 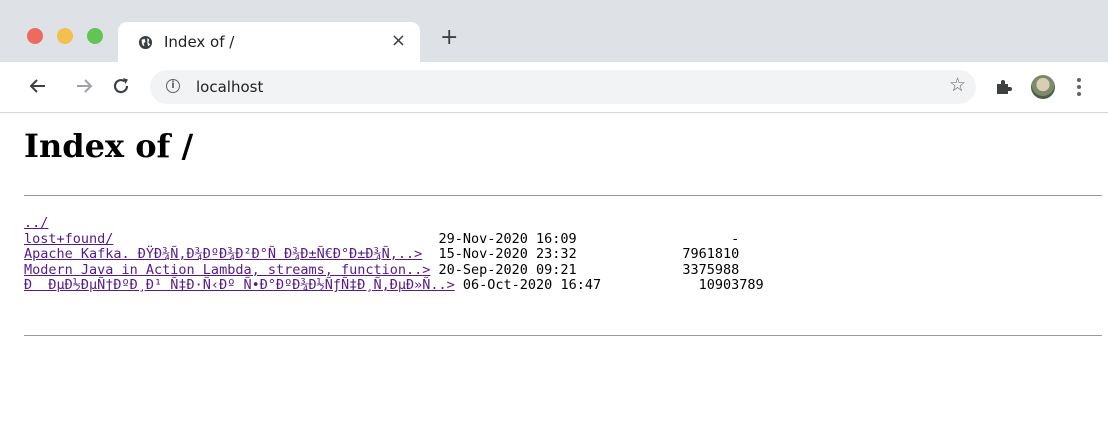 I want to click on puzzle-icon, so click(x=1003, y=87).